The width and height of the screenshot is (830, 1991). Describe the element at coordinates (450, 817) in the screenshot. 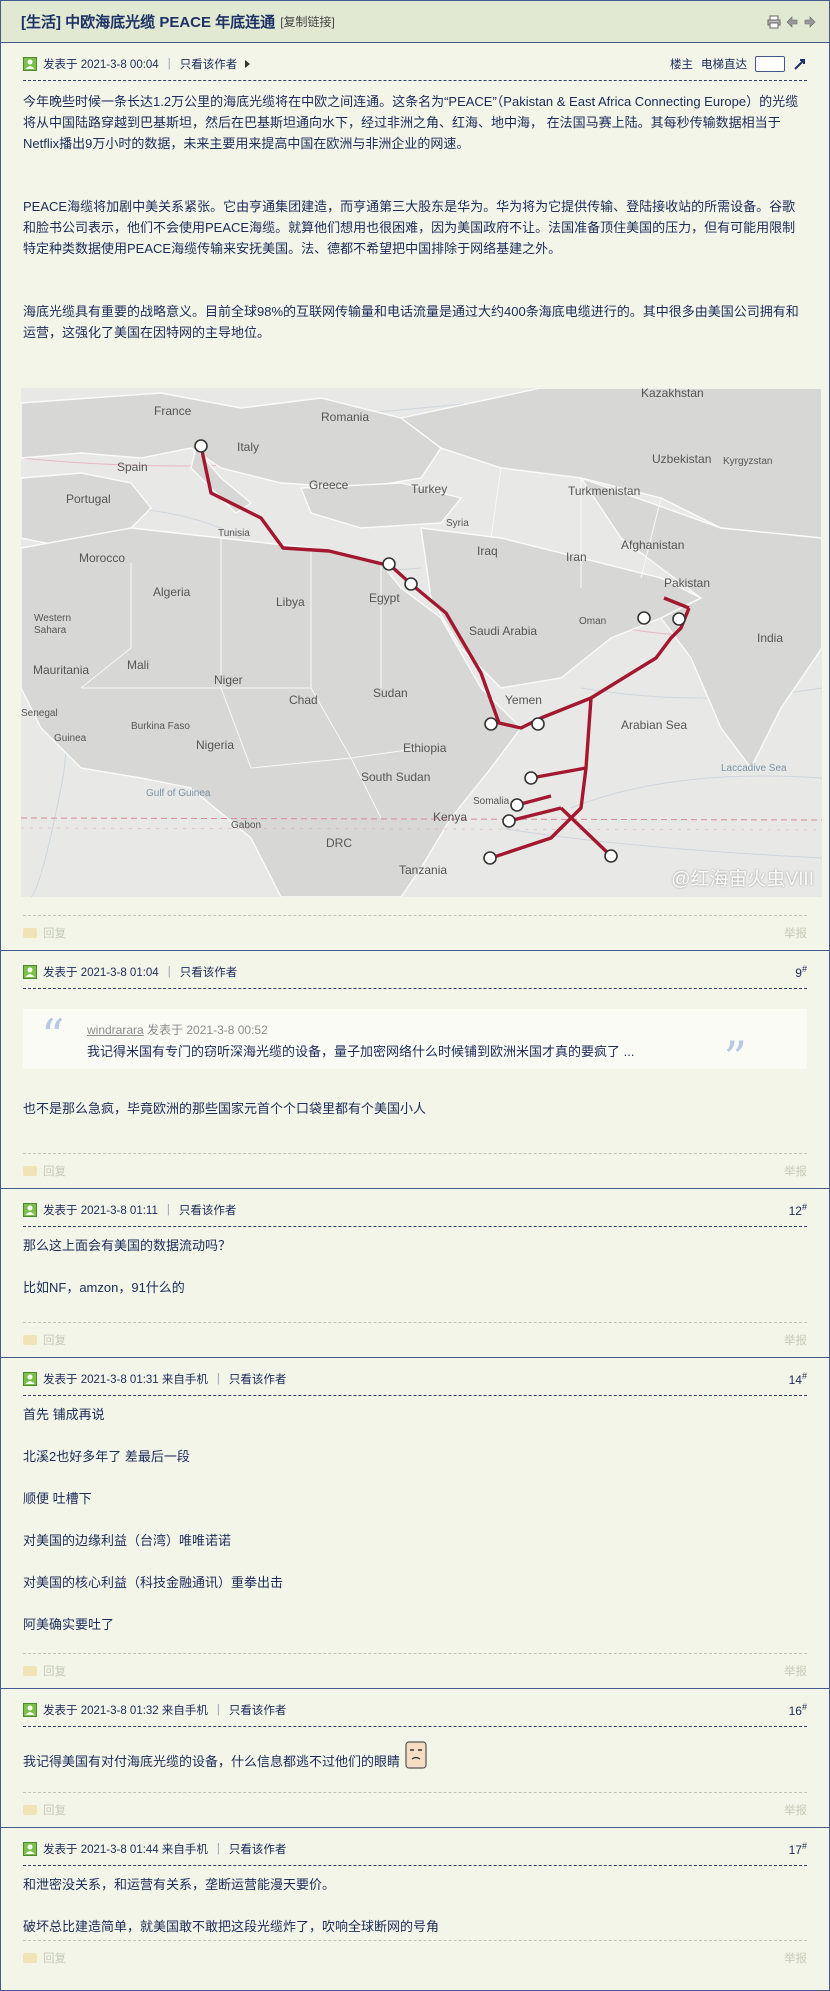

I see `map-label: Kenya` at that location.